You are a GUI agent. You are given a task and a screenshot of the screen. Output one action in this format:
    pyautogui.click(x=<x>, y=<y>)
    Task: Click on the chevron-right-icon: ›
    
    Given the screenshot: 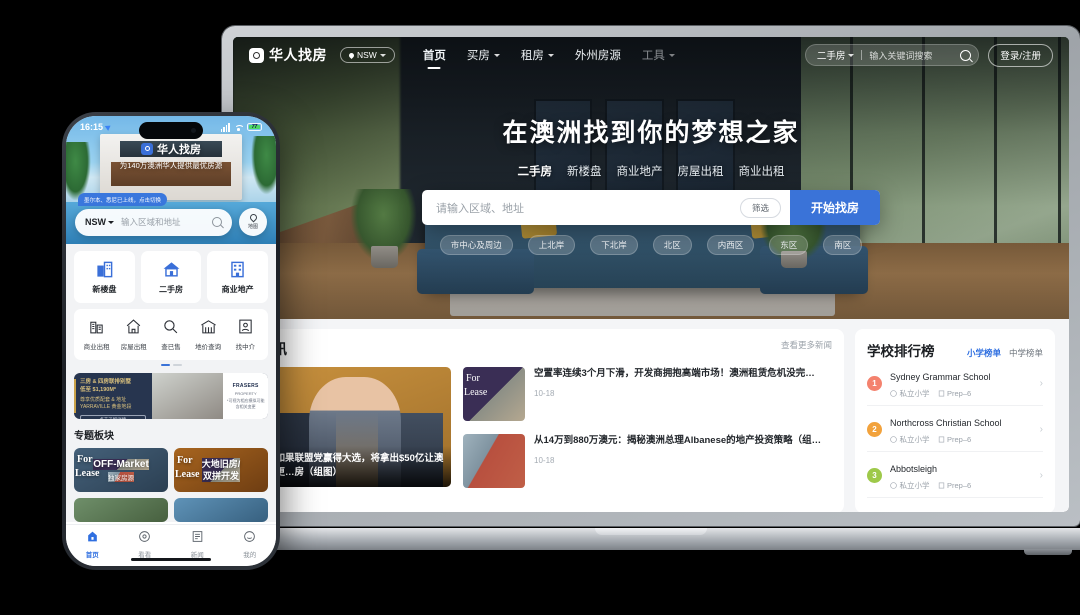 What is the action you would take?
    pyautogui.click(x=1041, y=383)
    